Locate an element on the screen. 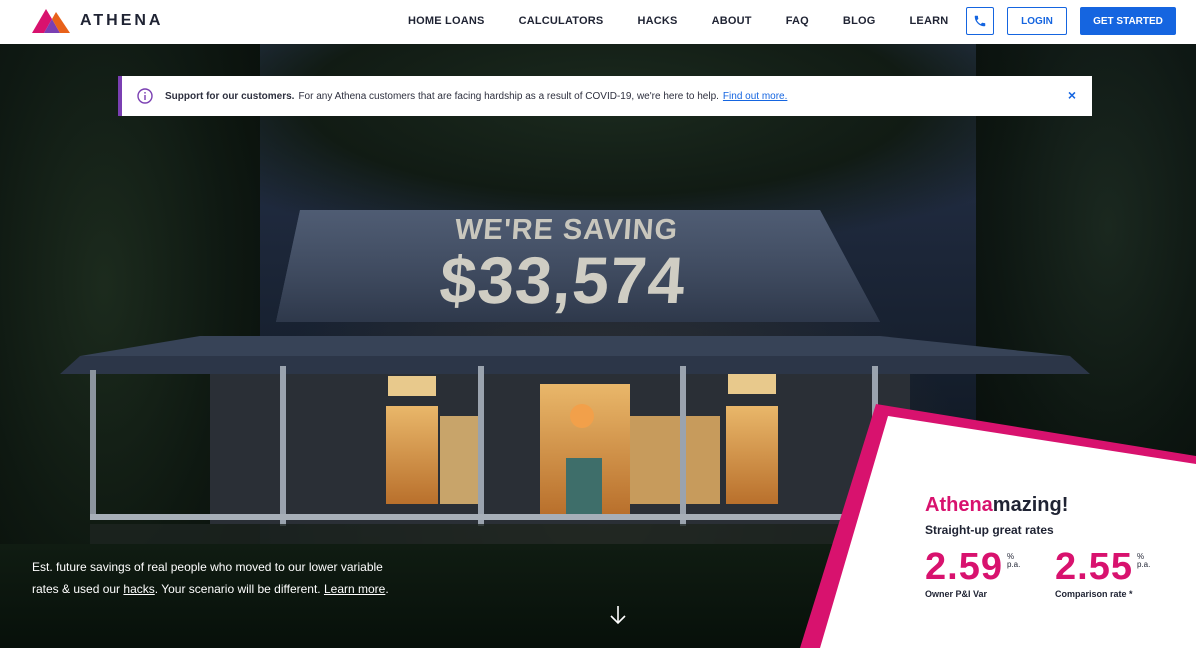  rate-number: 2.59 % p.a. is located at coordinates (990, 567).